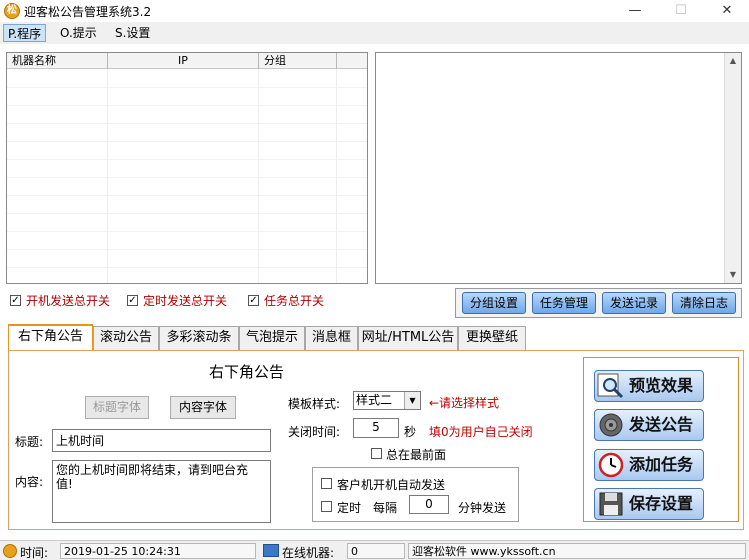  I want to click on group-button-bar: 分组设置 任务管理 发送记录 清除日志, so click(598, 303).